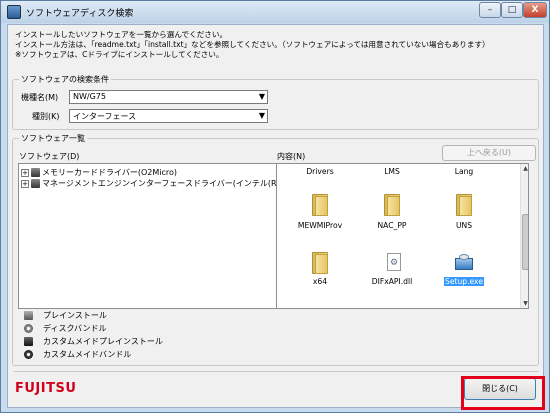 This screenshot has width=550, height=413. I want to click on legend-item-custom-bundle: カスタムメイドバンドル, so click(77, 355).